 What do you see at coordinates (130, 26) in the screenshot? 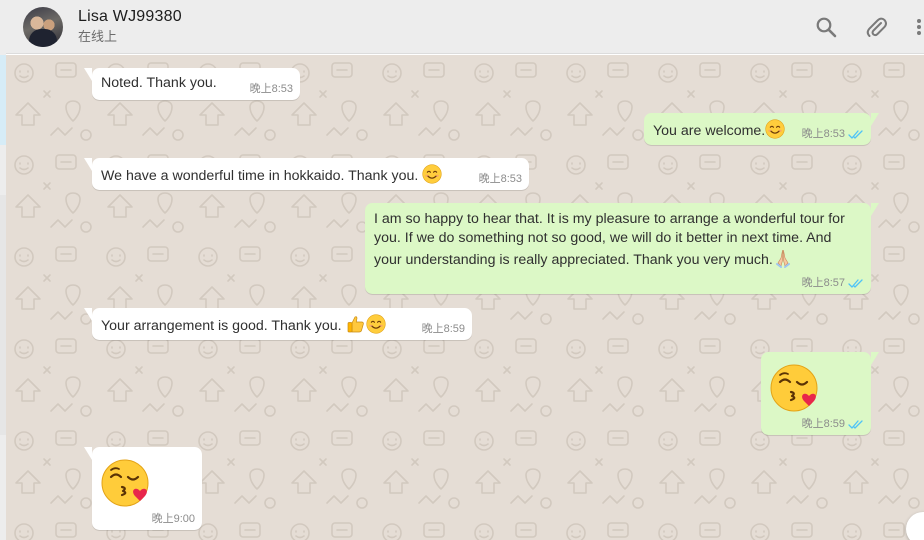
I see `contact-info: Lisa WJ99380 在线上` at bounding box center [130, 26].